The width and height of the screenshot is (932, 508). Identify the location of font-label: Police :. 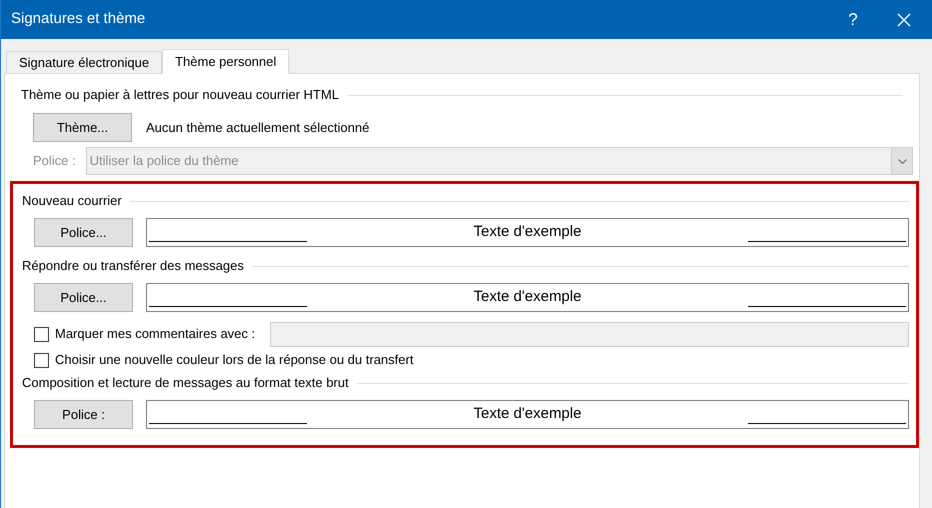
(54, 161).